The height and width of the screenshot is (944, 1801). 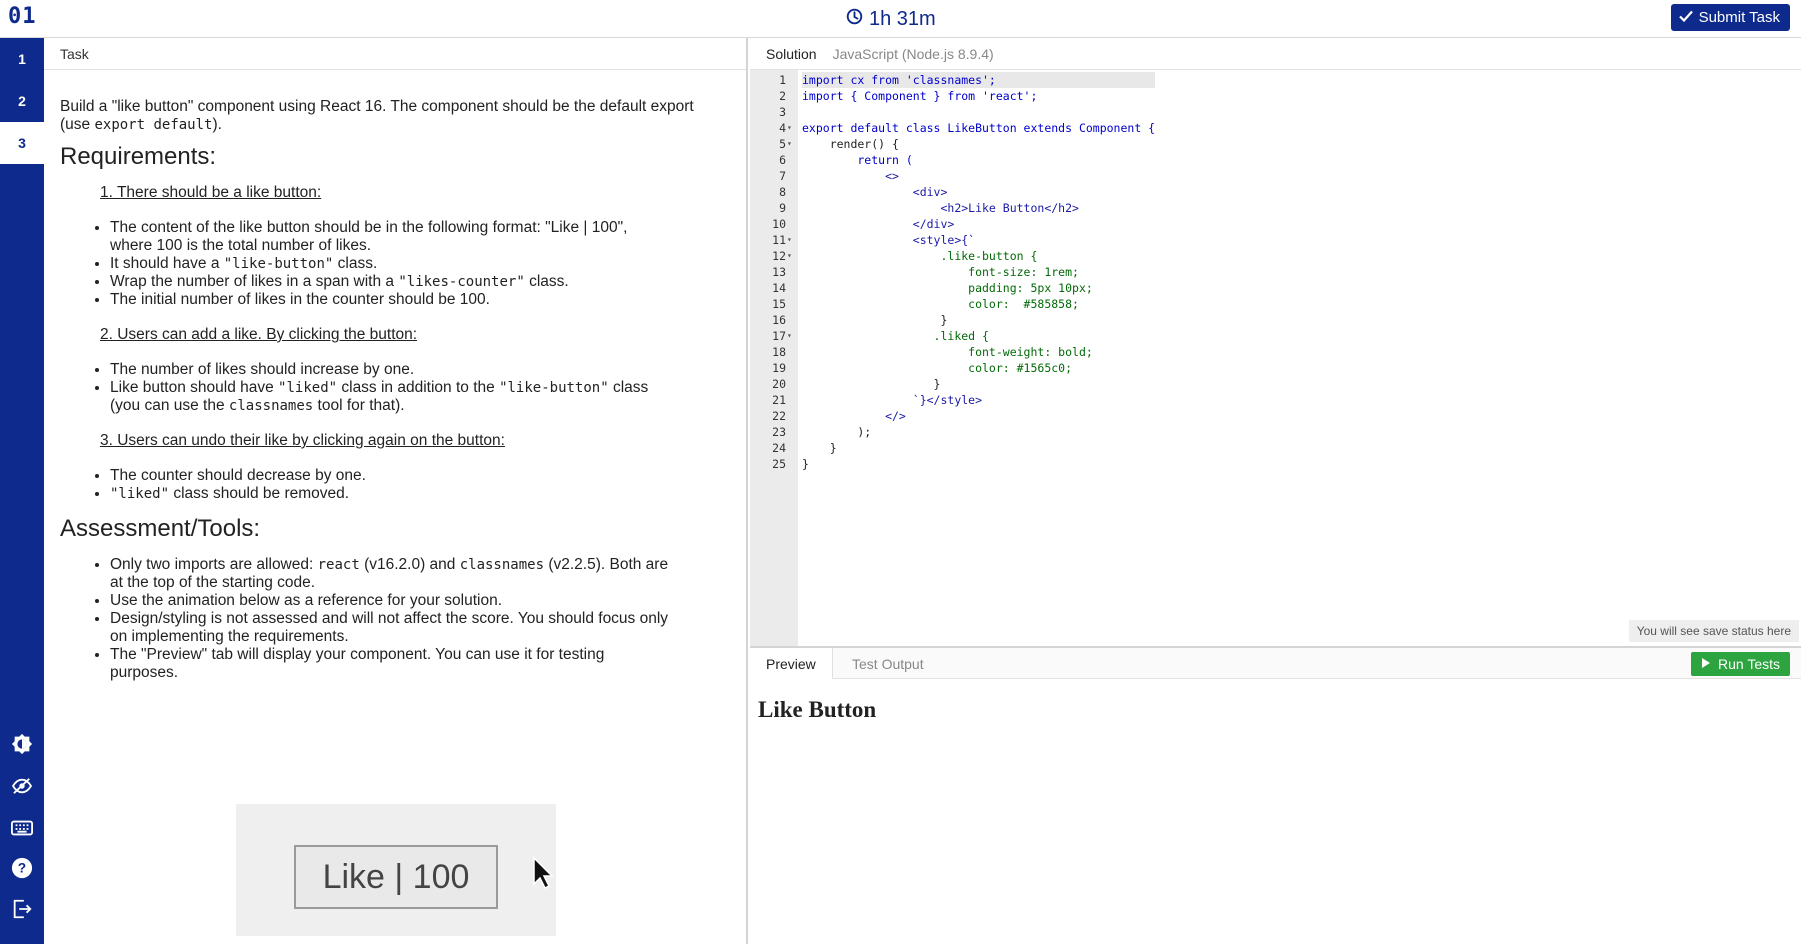 What do you see at coordinates (963, 224) in the screenshot?
I see `code-line: 10 </div>` at bounding box center [963, 224].